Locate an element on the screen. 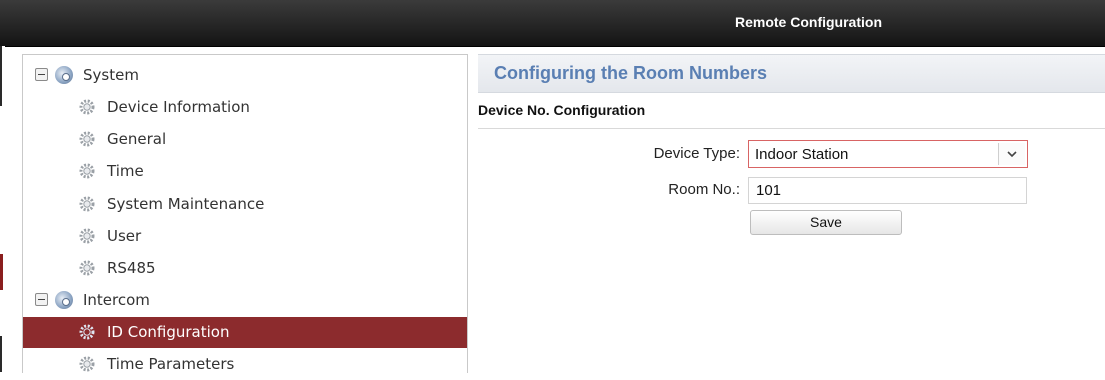 This screenshot has height=380, width=1105. system-group-icon is located at coordinates (64, 75).